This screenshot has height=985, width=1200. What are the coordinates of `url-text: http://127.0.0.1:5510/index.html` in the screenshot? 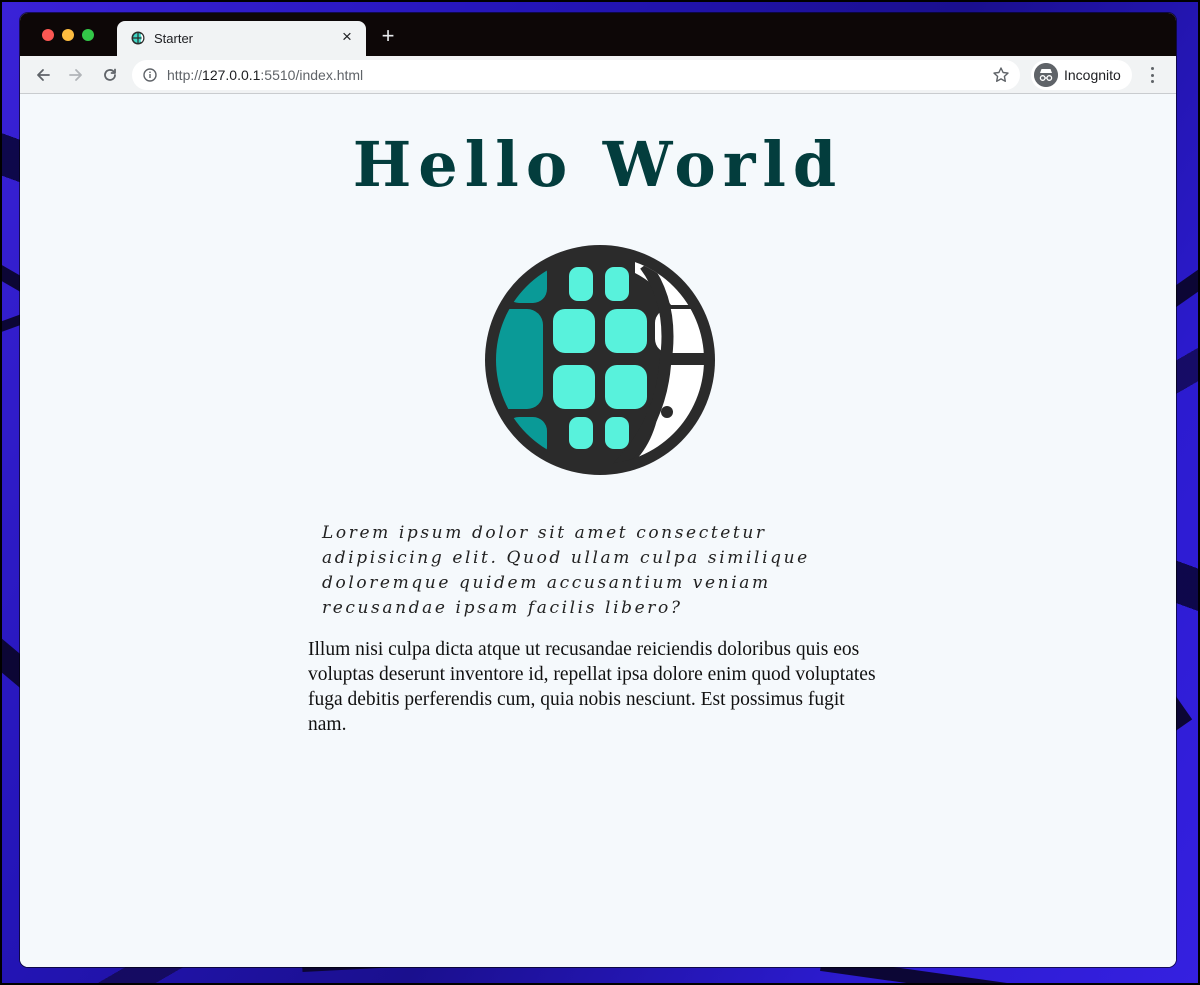 It's located at (265, 75).